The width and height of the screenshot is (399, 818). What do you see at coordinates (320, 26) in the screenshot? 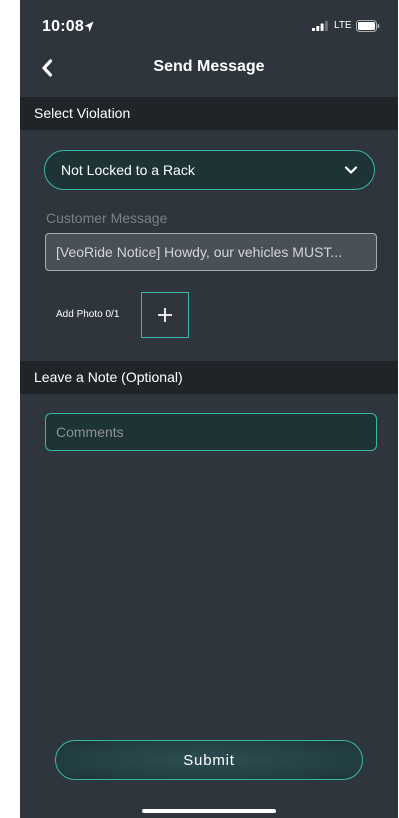
I see `signal-strength-icon` at bounding box center [320, 26].